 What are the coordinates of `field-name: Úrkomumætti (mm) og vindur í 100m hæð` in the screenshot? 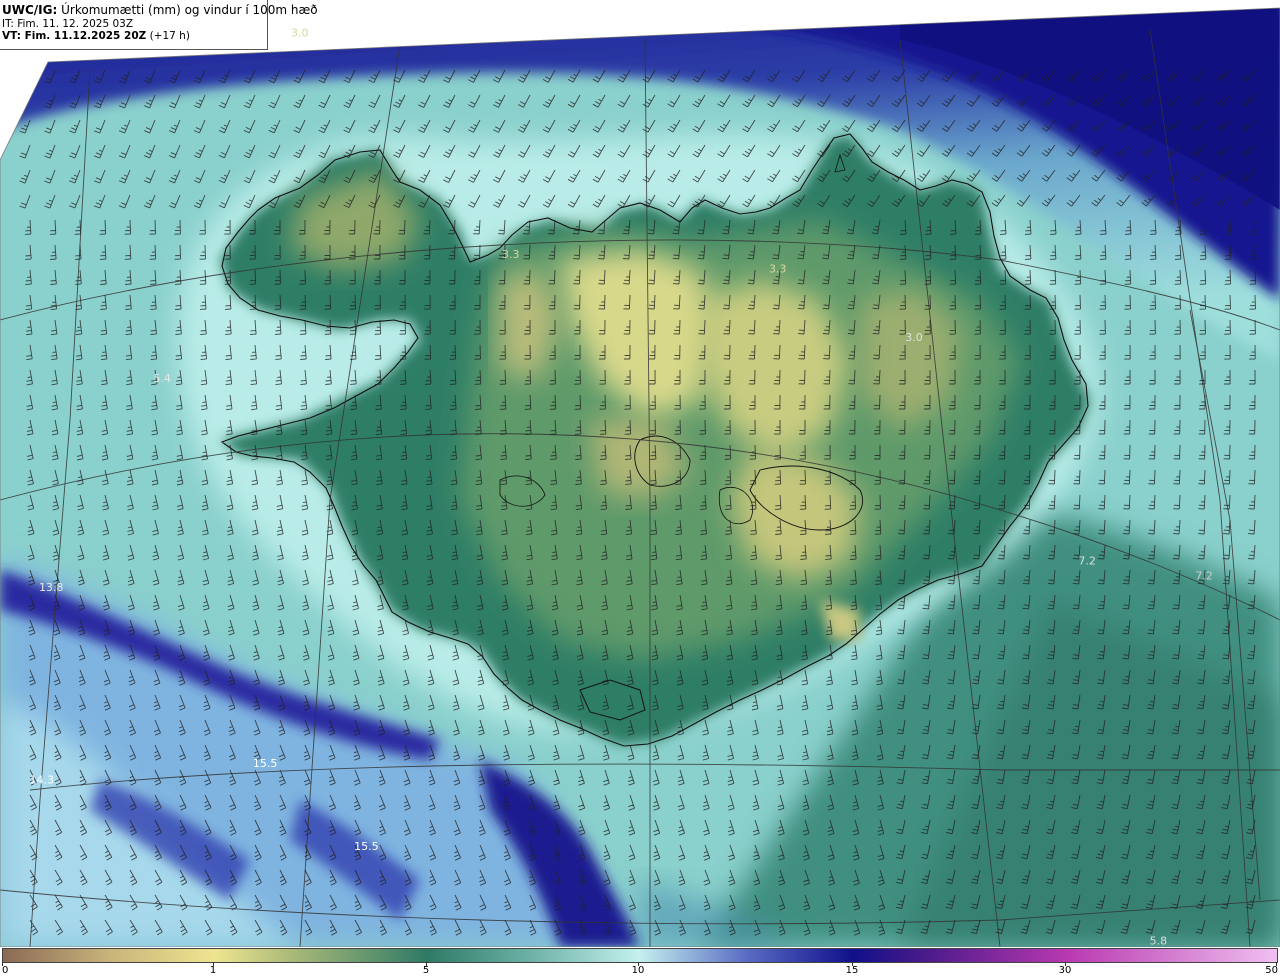 It's located at (187, 10).